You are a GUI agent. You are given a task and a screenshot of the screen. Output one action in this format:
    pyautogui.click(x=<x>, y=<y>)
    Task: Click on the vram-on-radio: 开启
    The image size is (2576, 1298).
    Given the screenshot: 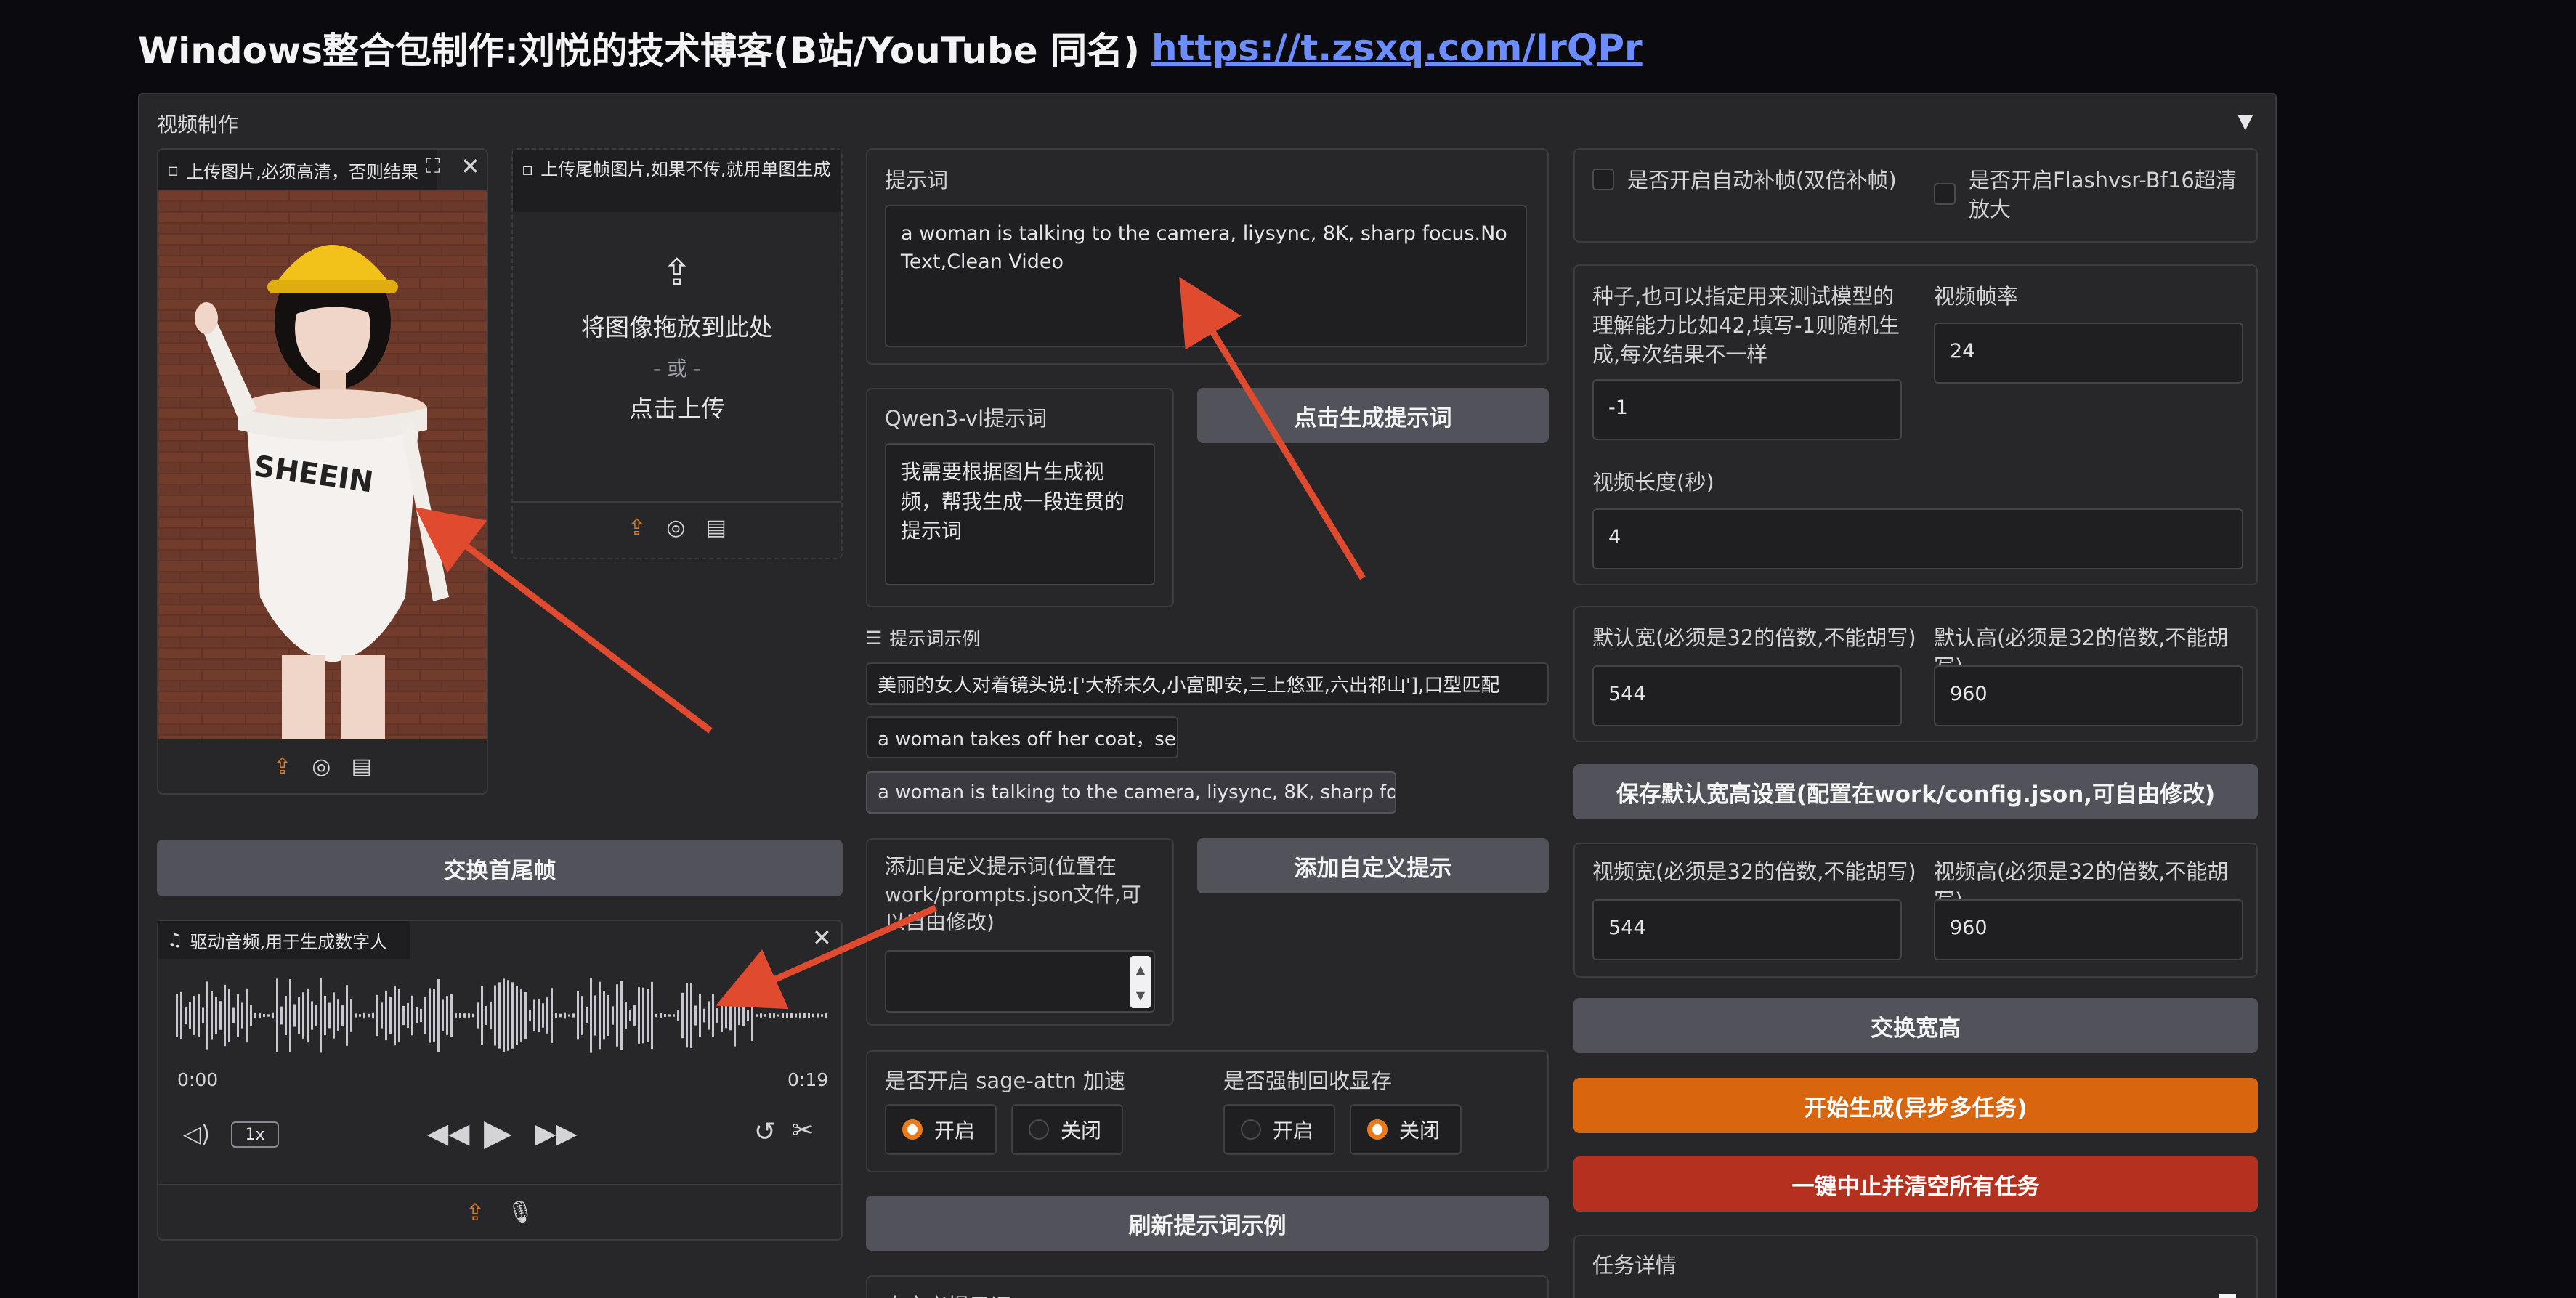 What is the action you would take?
    pyautogui.click(x=1279, y=1129)
    